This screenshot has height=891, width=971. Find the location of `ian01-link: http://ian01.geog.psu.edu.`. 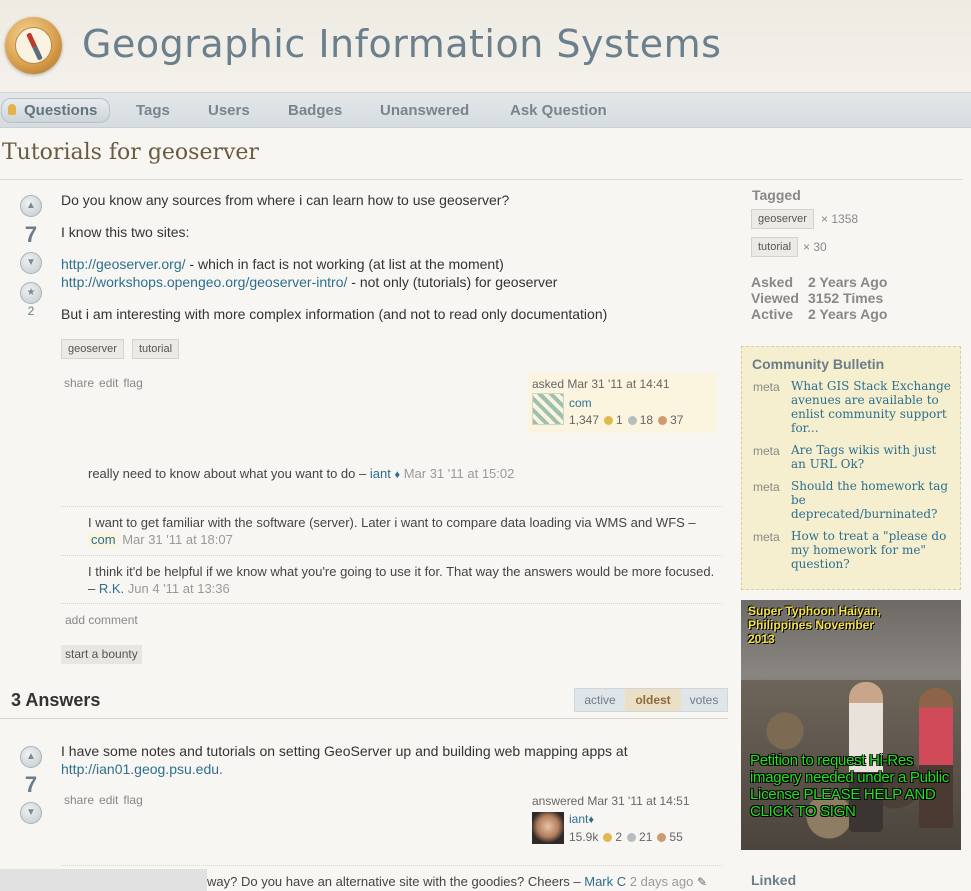

ian01-link: http://ian01.geog.psu.edu. is located at coordinates (142, 769).